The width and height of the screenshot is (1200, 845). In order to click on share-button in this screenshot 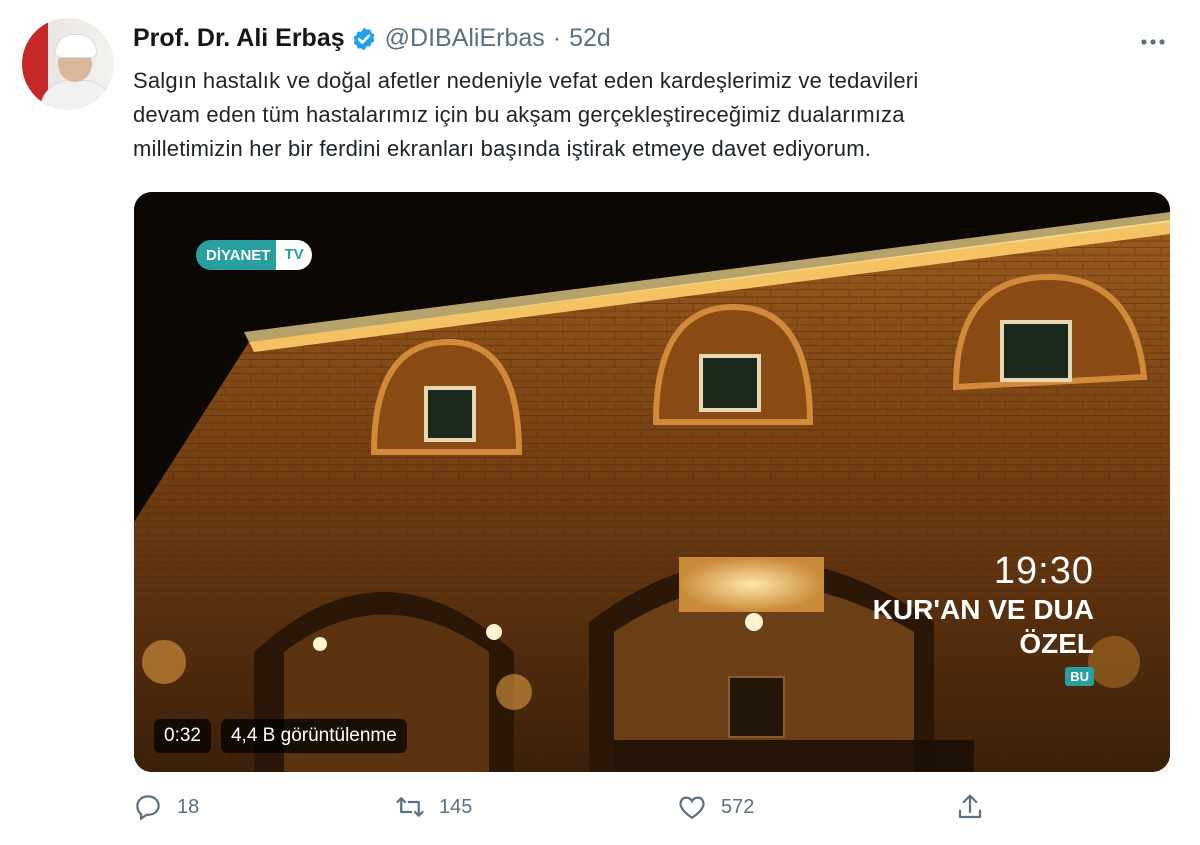, I will do `click(970, 807)`.